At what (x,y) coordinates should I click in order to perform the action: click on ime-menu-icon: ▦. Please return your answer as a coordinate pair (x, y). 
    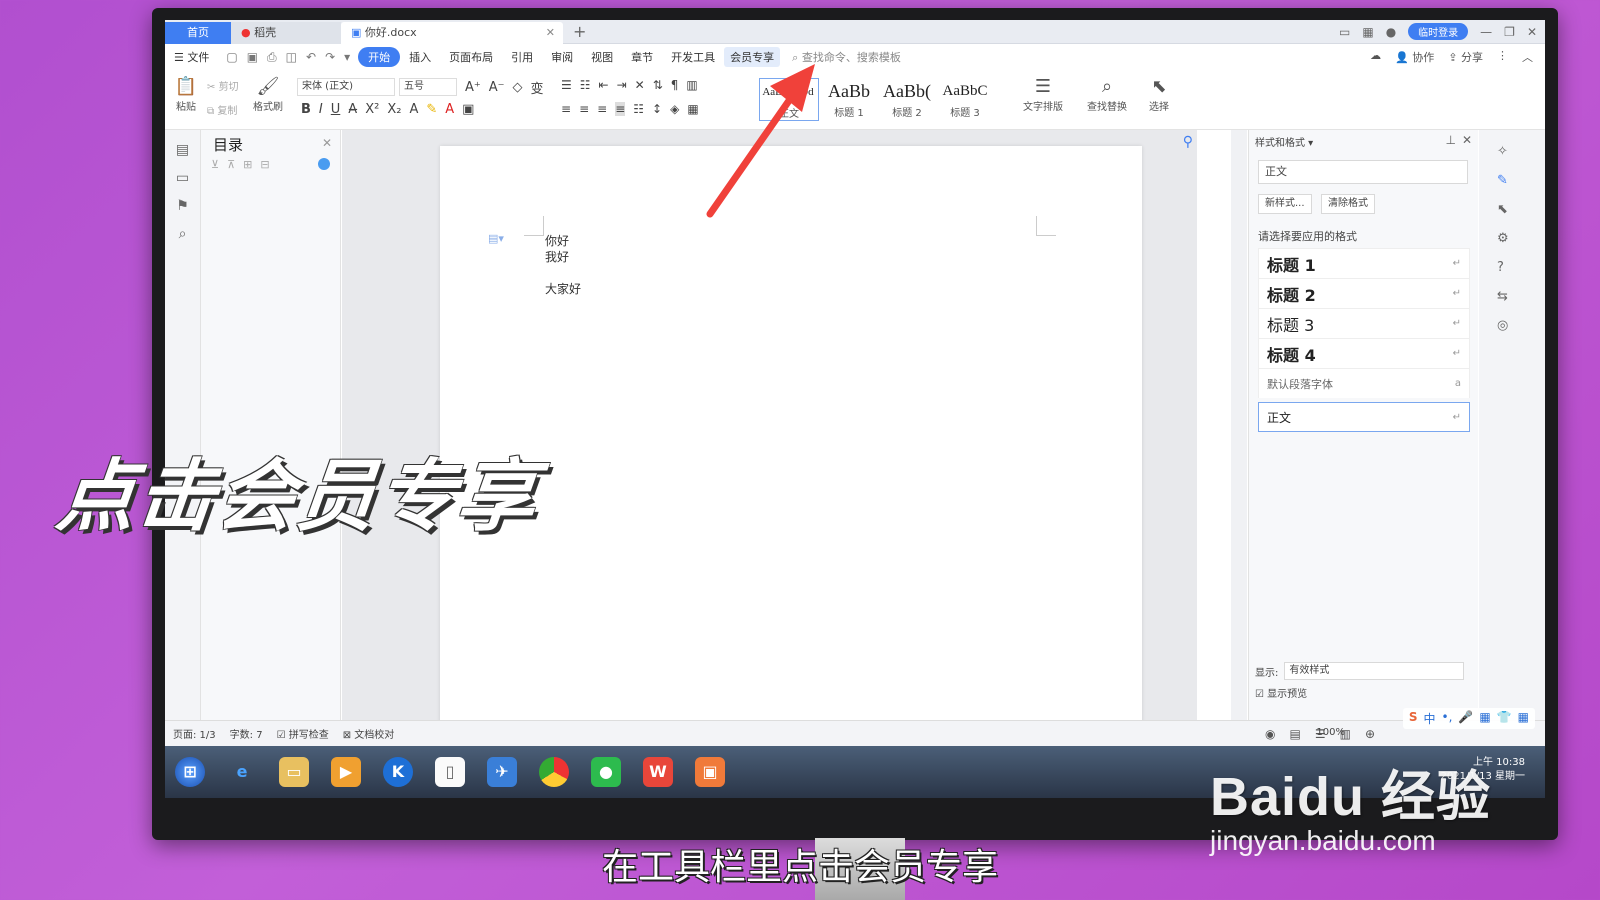
    Looking at the image, I should click on (1523, 718).